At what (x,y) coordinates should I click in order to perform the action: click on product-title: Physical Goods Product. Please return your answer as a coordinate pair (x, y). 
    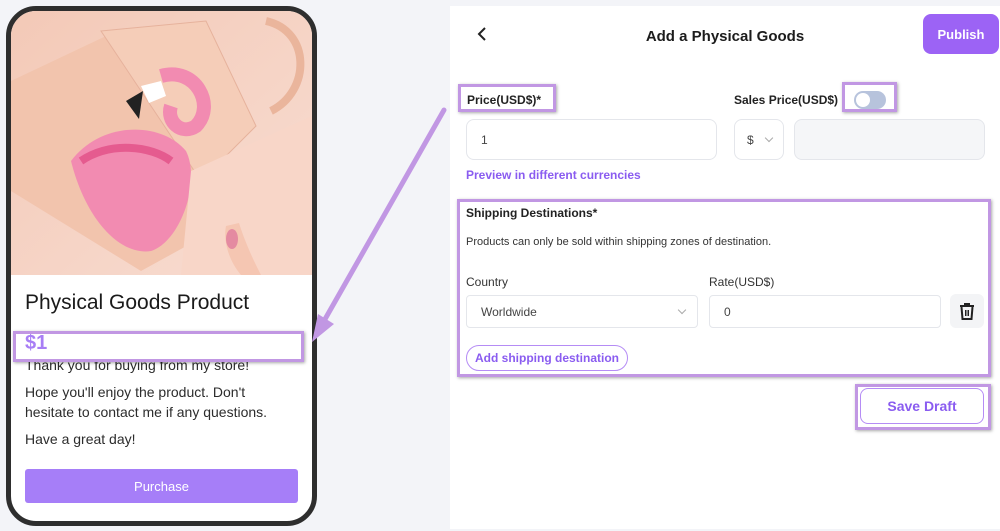
    Looking at the image, I should click on (137, 302).